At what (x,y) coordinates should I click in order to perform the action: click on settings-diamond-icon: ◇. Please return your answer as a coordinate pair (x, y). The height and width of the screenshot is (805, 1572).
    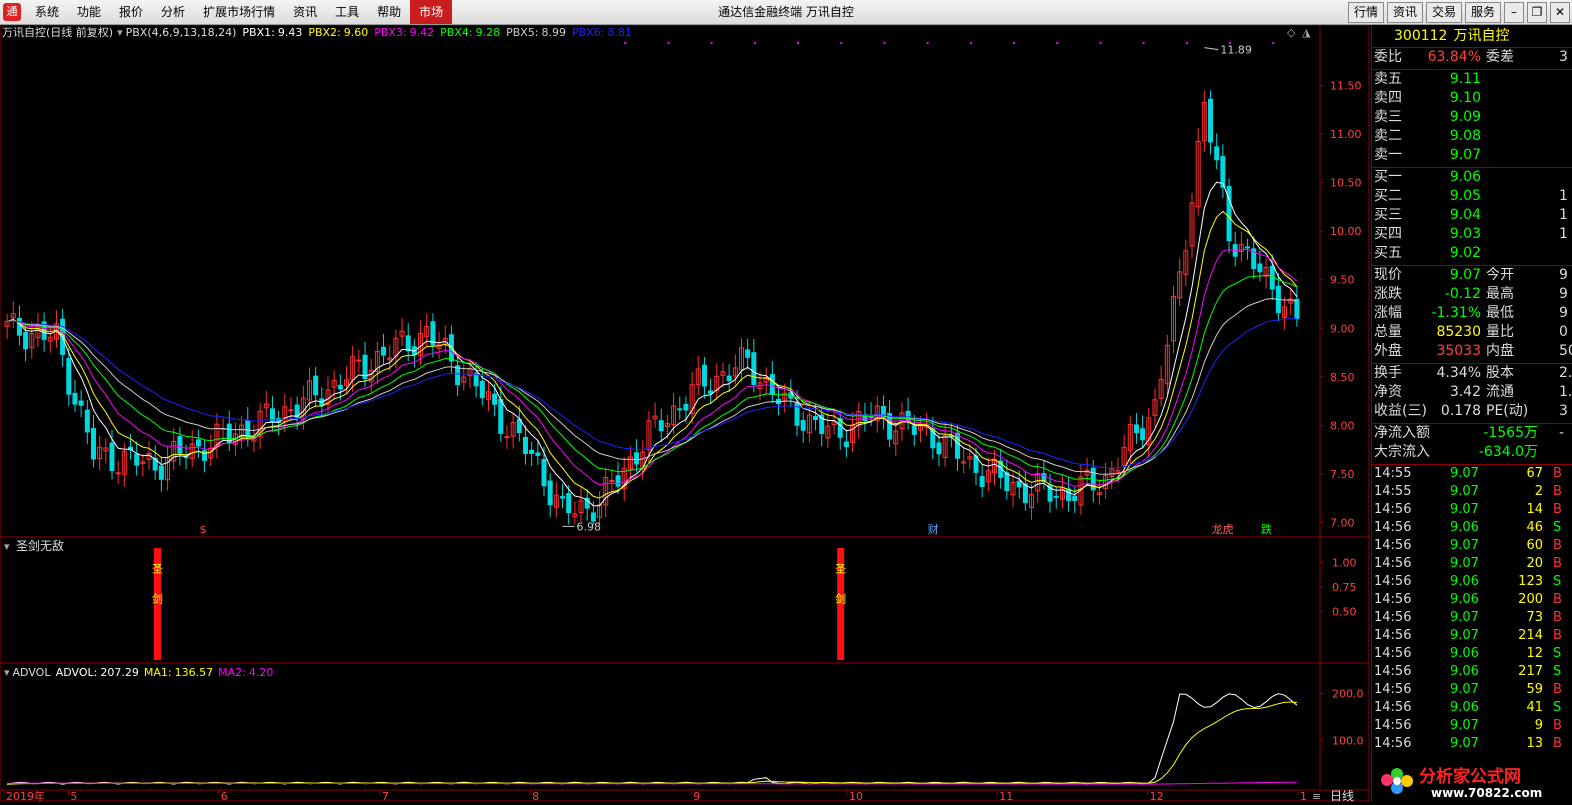
    Looking at the image, I should click on (1291, 32).